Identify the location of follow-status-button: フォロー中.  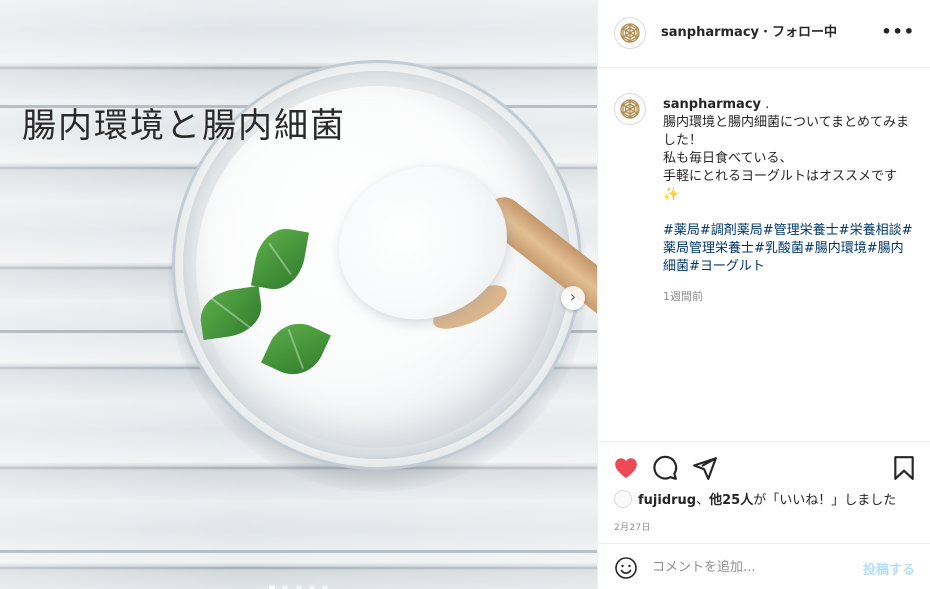
(804, 32).